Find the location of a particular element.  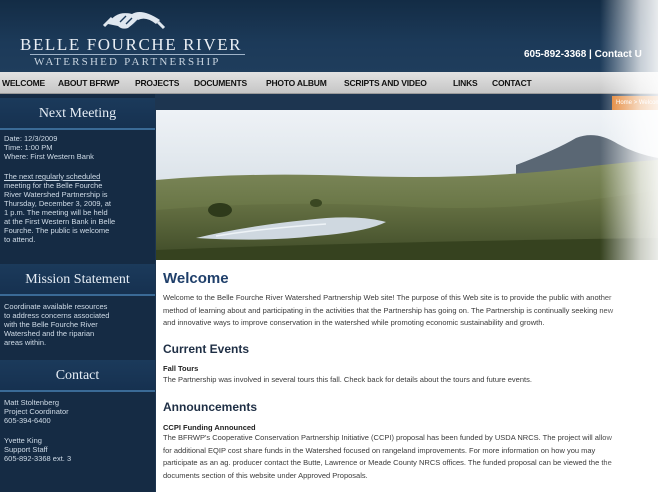

mission-text-line: areas within. is located at coordinates (25, 342).